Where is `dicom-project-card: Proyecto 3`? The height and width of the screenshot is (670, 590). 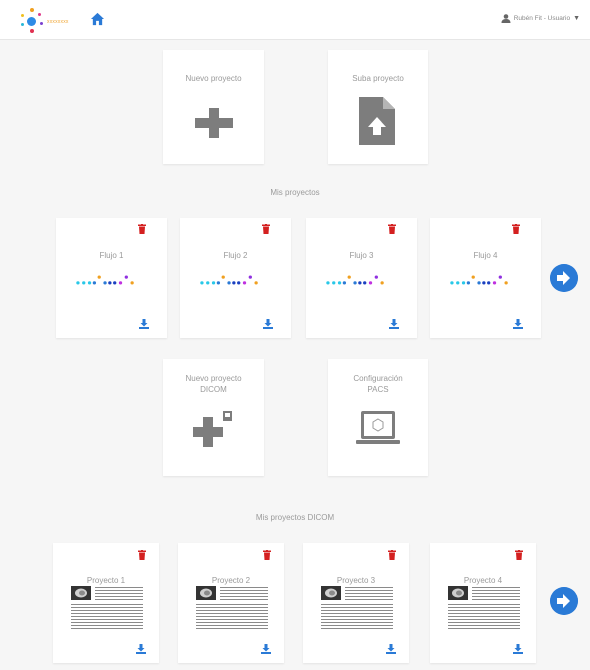
dicom-project-card: Proyecto 3 is located at coordinates (356, 603).